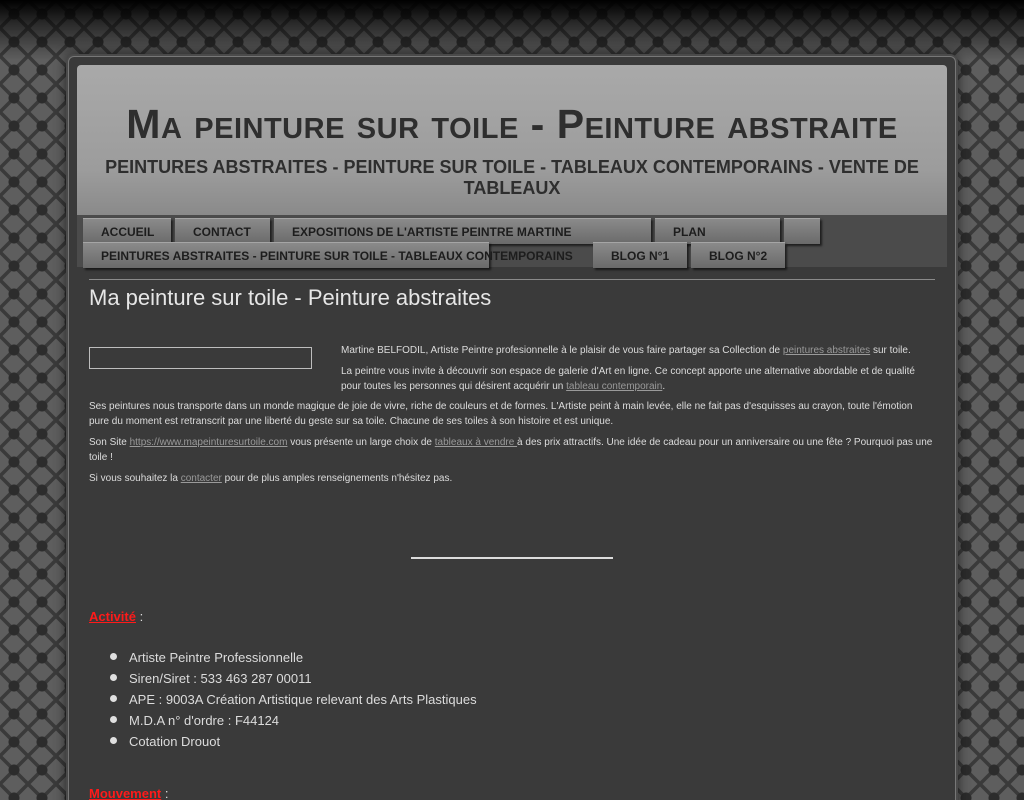 This screenshot has height=800, width=1024. I want to click on activite-heading: Activité :, so click(116, 616).